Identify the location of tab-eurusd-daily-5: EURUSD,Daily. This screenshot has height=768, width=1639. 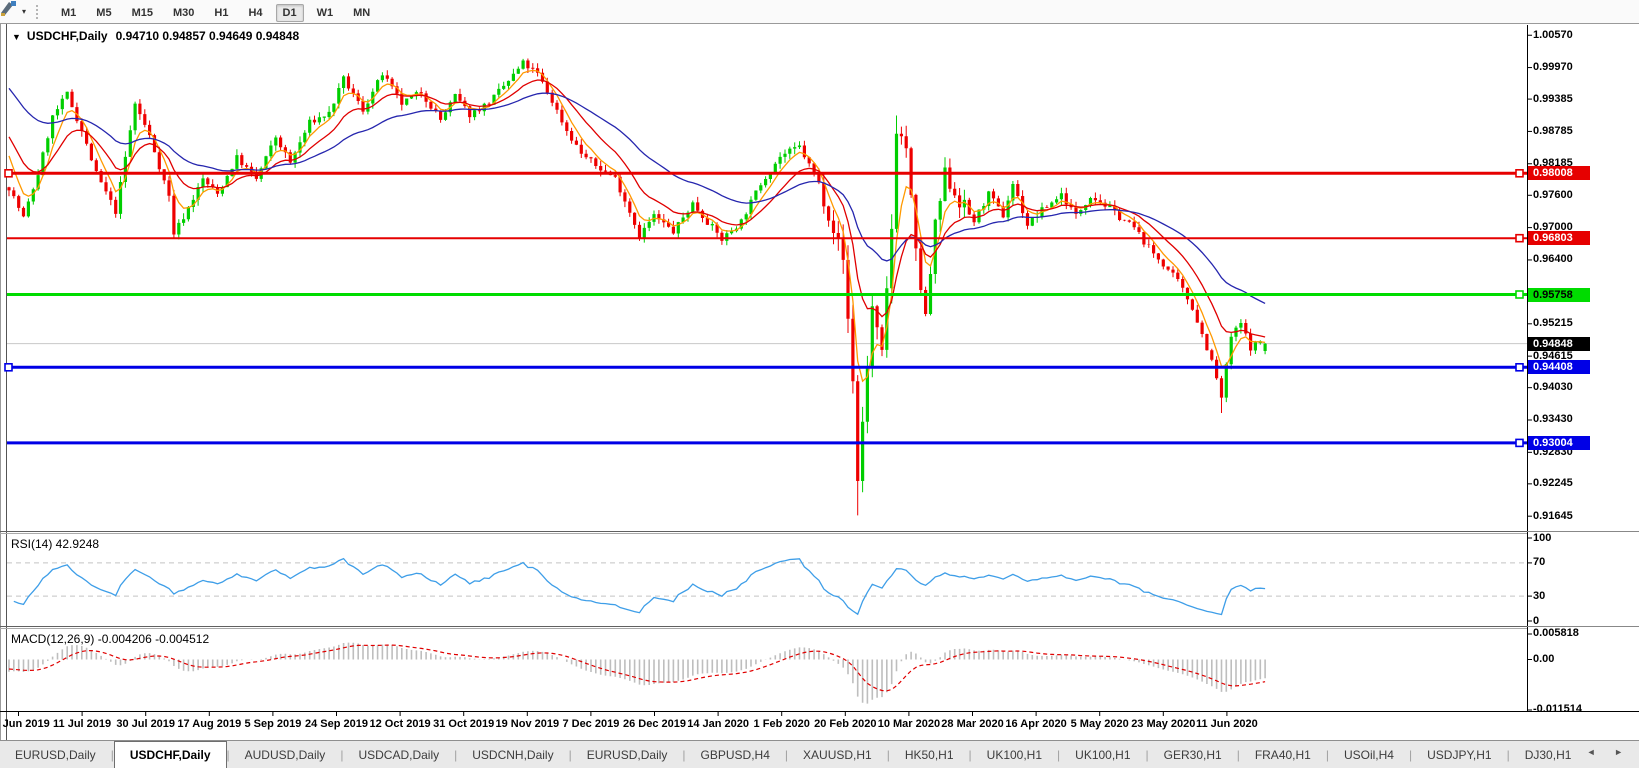
(627, 754).